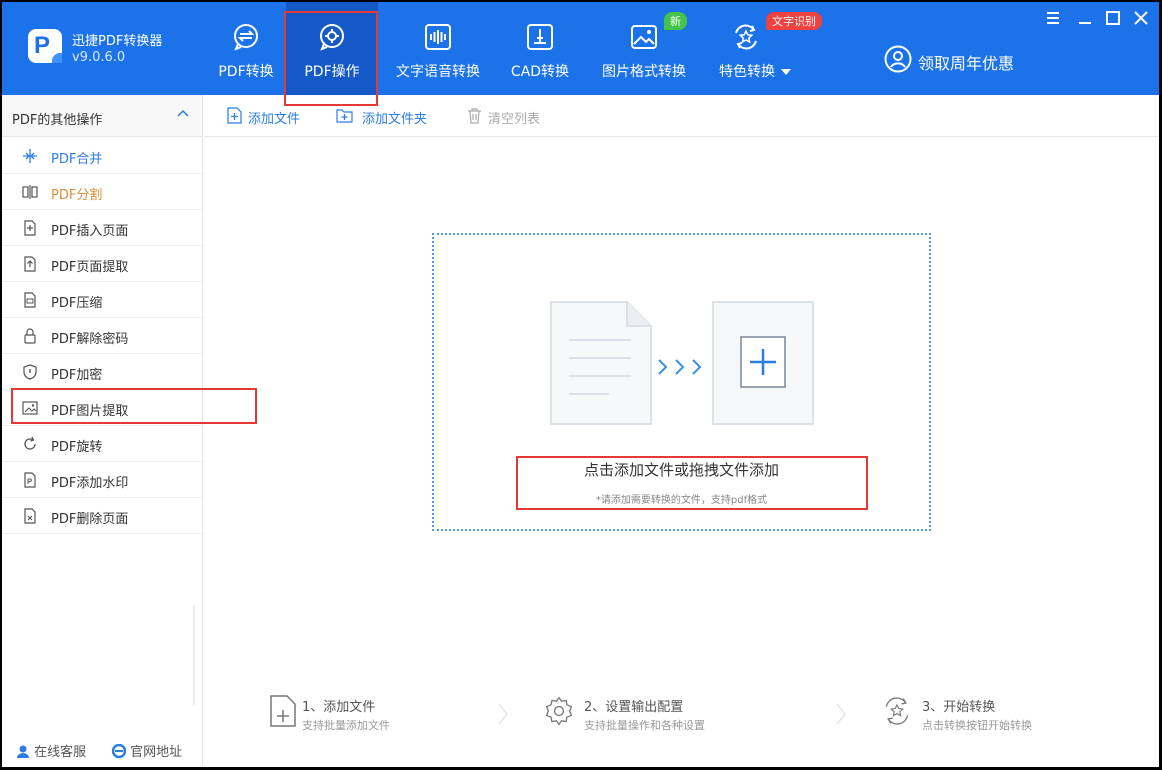 Image resolution: width=1162 pixels, height=770 pixels. I want to click on sidebar-item-label: PDF分割, so click(77, 195).